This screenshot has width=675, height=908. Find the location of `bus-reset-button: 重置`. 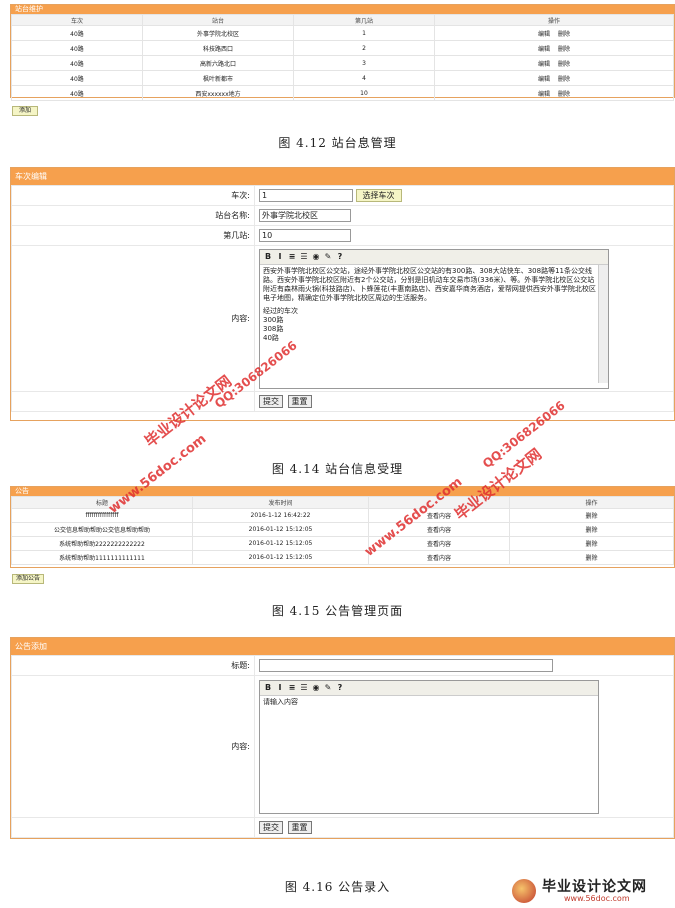

bus-reset-button: 重置 is located at coordinates (299, 401).